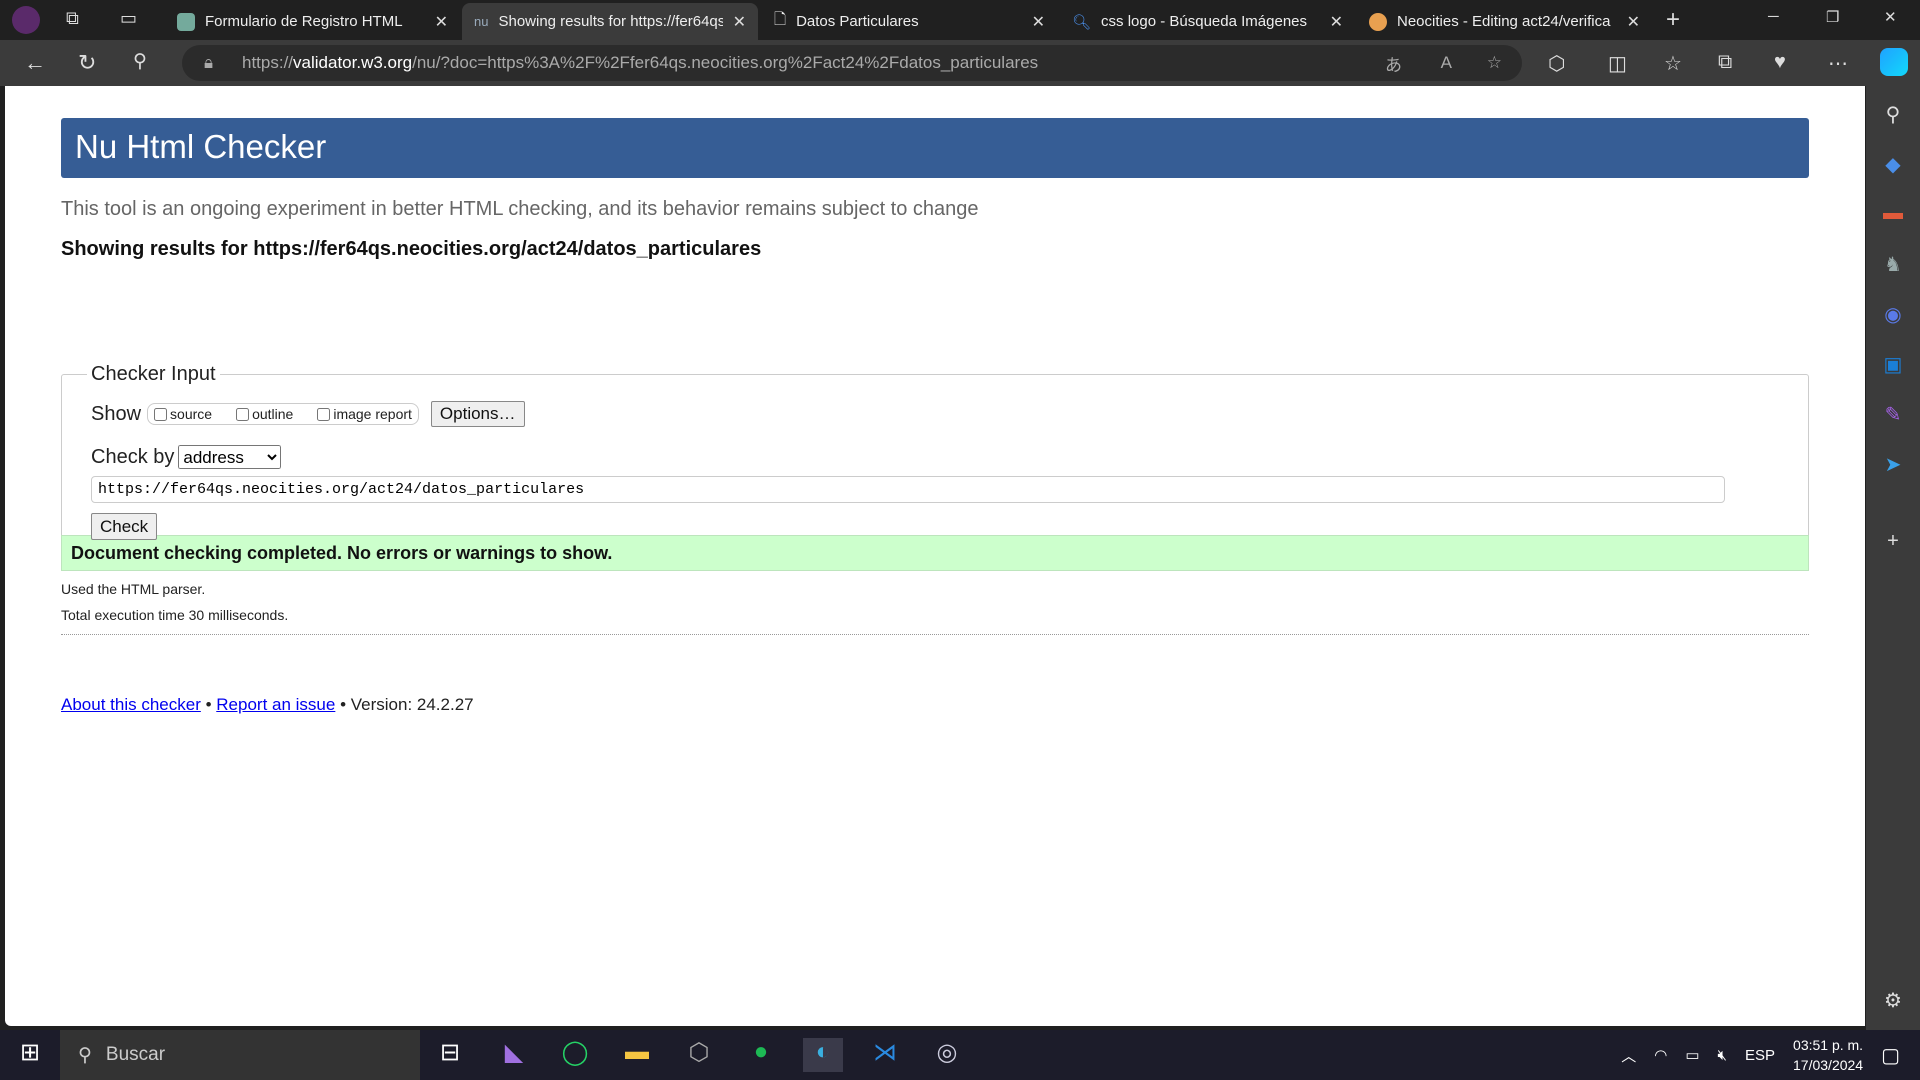 The image size is (1920, 1080). I want to click on close-window-button: ✕, so click(1890, 17).